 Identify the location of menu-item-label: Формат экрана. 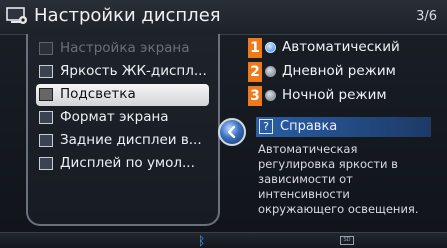
(114, 117).